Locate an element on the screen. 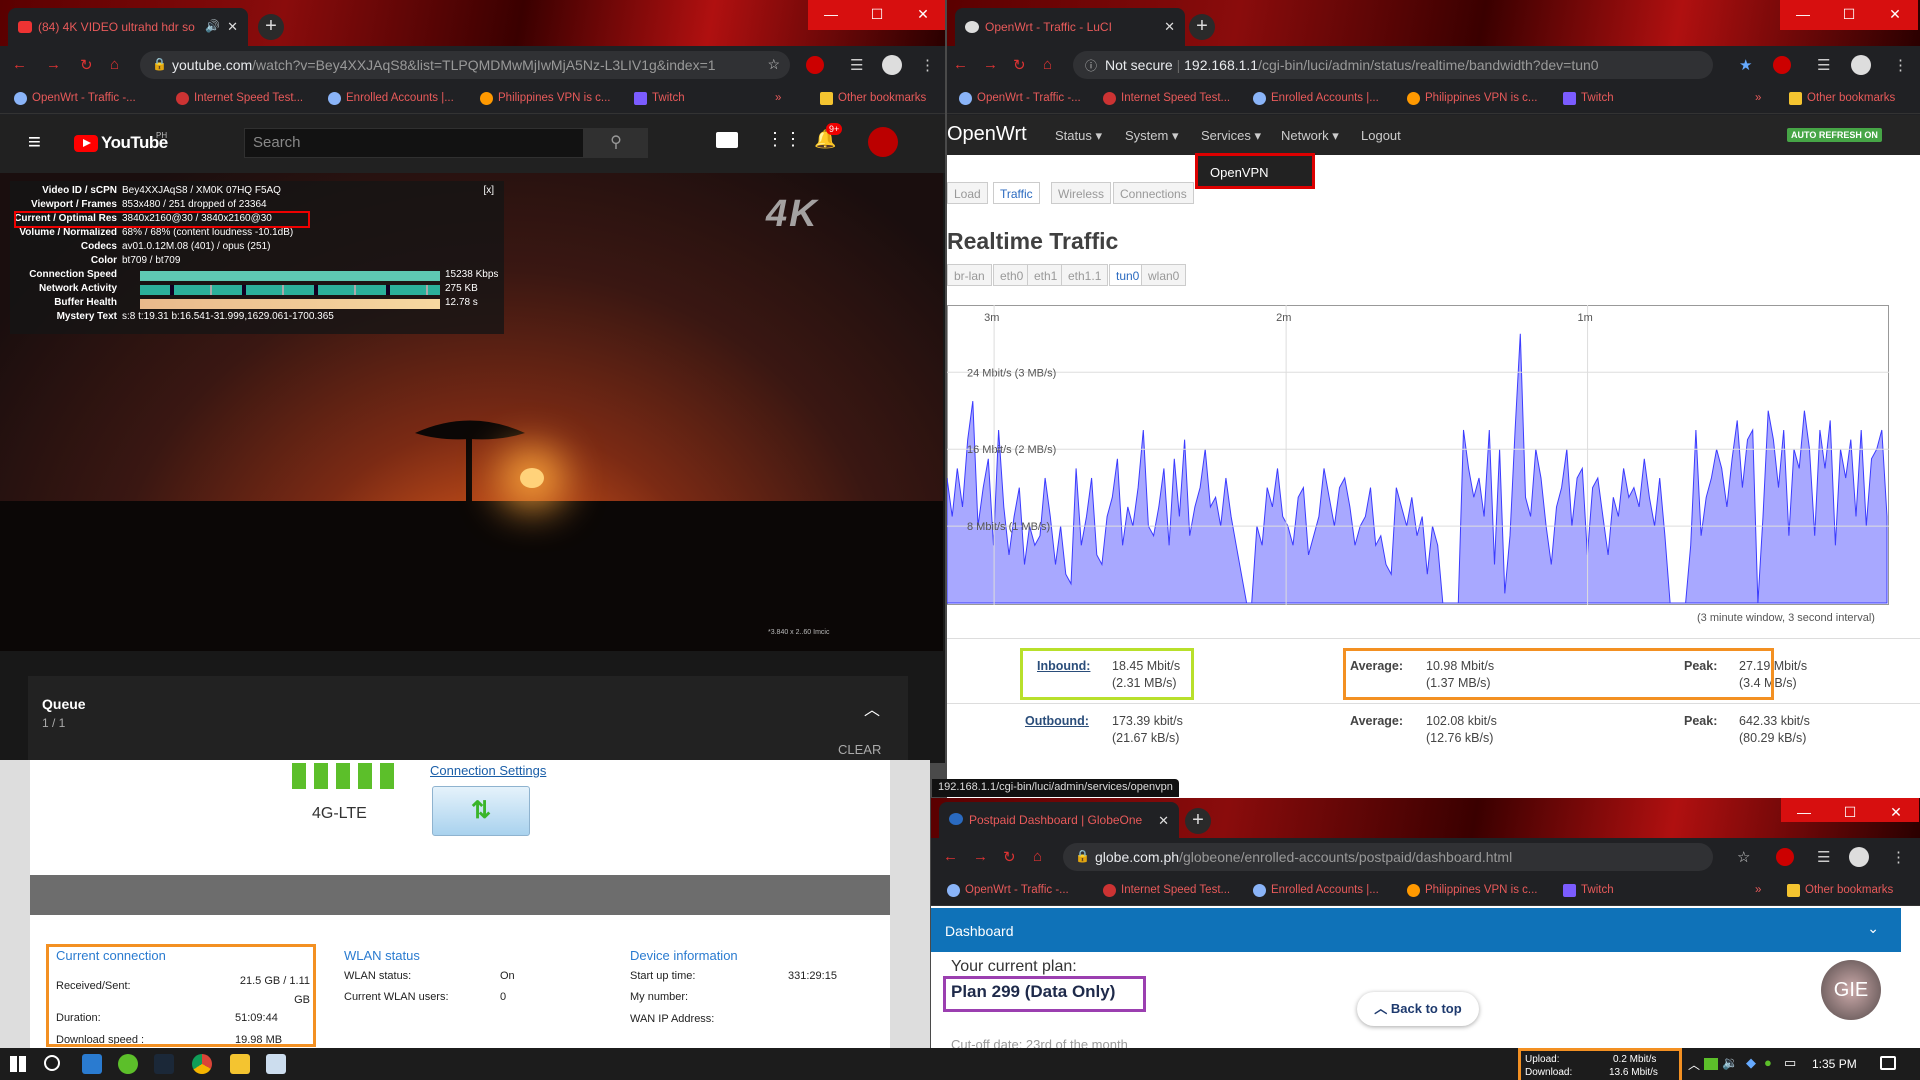 This screenshot has height=1080, width=1920. tray-device-icon: ▭ is located at coordinates (1790, 1063).